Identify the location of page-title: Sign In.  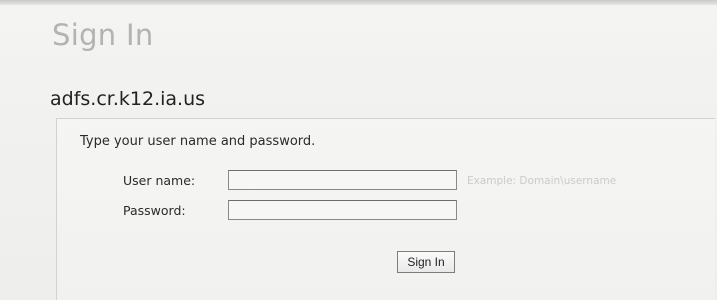
(103, 35).